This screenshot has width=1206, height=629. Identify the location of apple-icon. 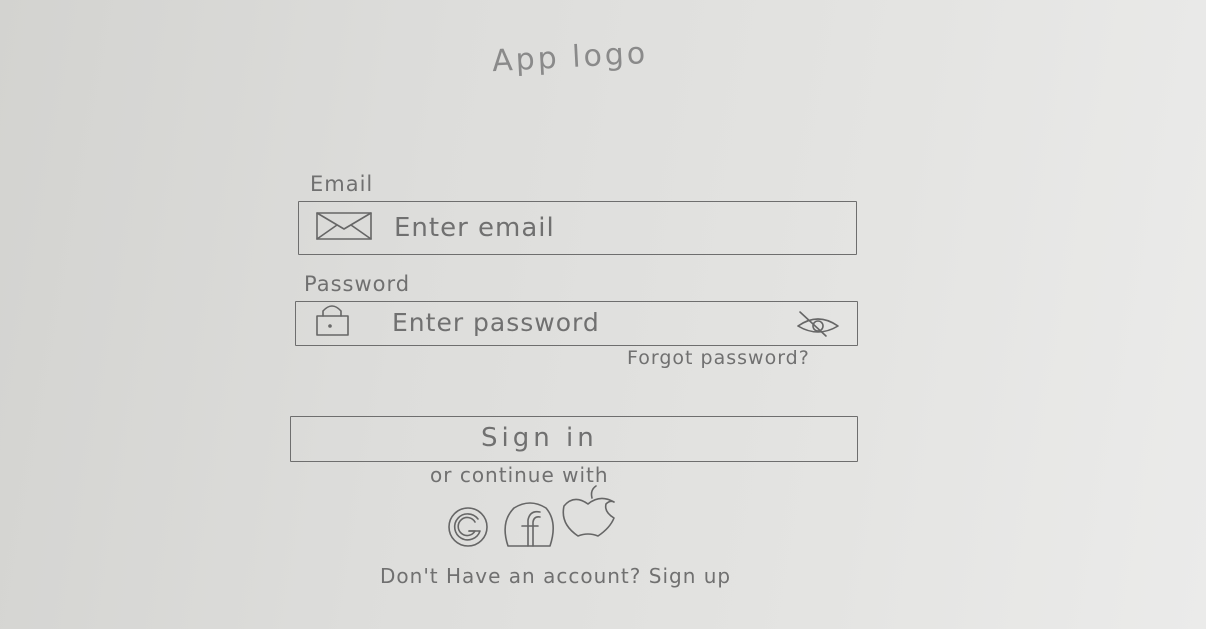
(589, 512).